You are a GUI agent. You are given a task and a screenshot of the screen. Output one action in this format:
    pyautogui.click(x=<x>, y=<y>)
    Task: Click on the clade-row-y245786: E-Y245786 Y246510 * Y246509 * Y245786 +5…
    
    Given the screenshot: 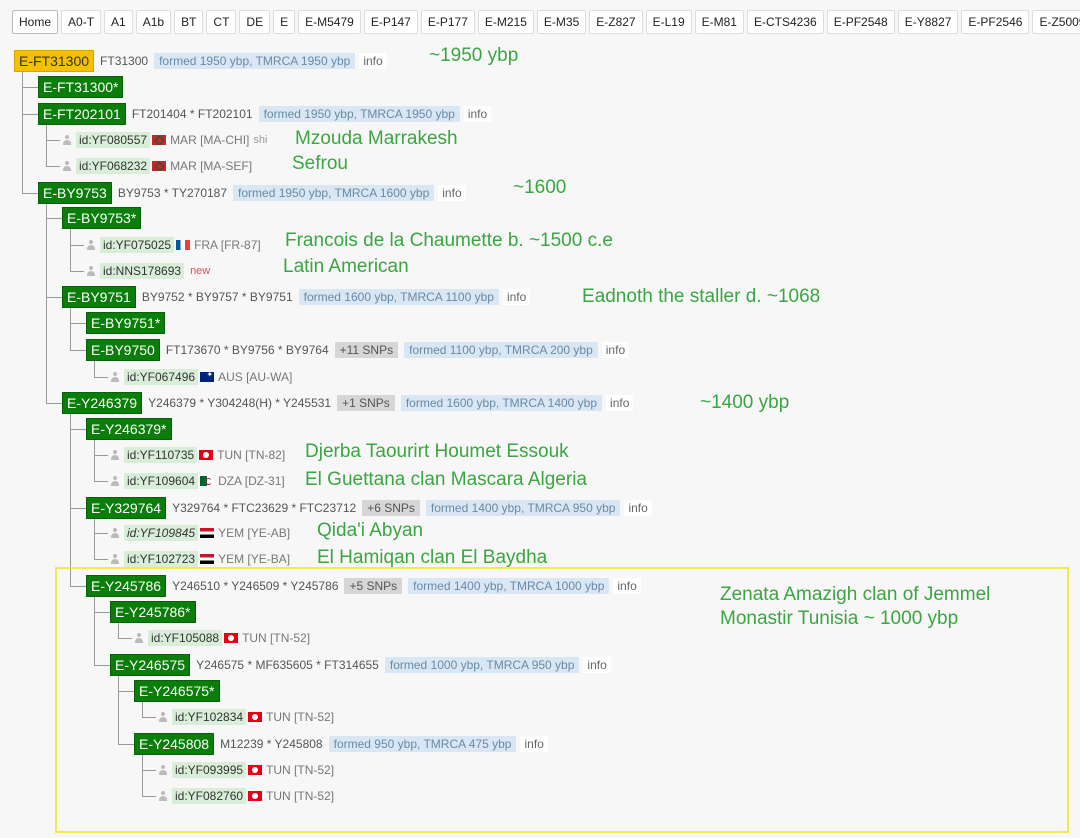 What is the action you would take?
    pyautogui.click(x=363, y=586)
    